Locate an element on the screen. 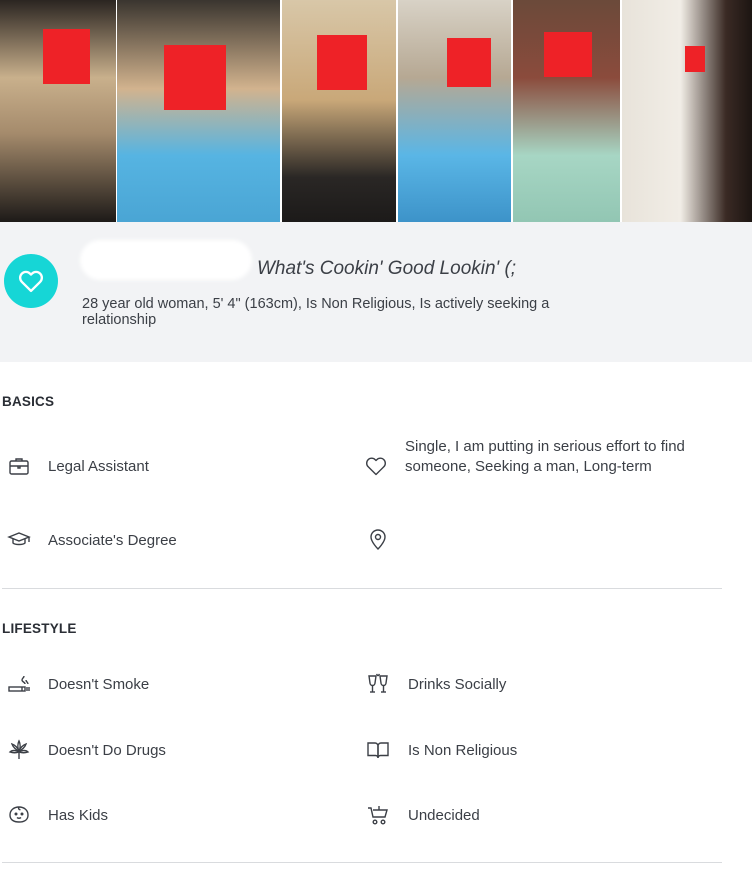 The width and height of the screenshot is (752, 872). map-pin-icon is located at coordinates (378, 539).